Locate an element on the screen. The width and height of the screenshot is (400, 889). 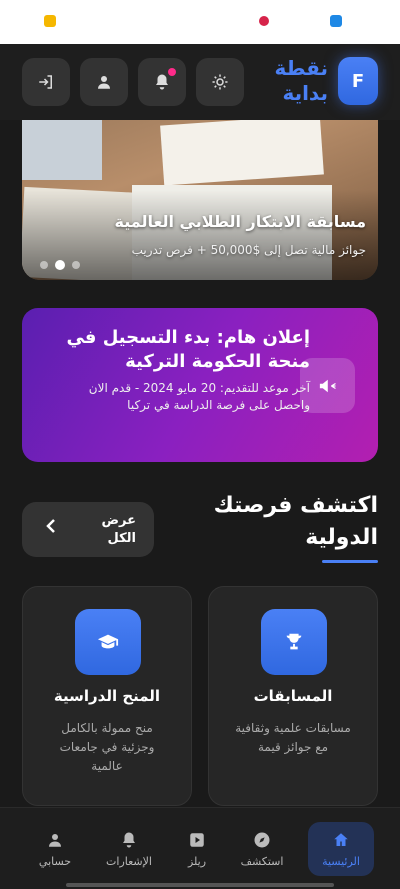
notifications-button is located at coordinates (162, 82).